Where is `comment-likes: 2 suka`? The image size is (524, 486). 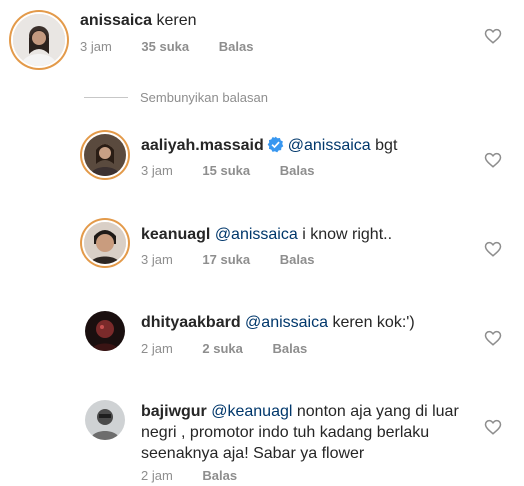
comment-likes: 2 suka is located at coordinates (222, 348).